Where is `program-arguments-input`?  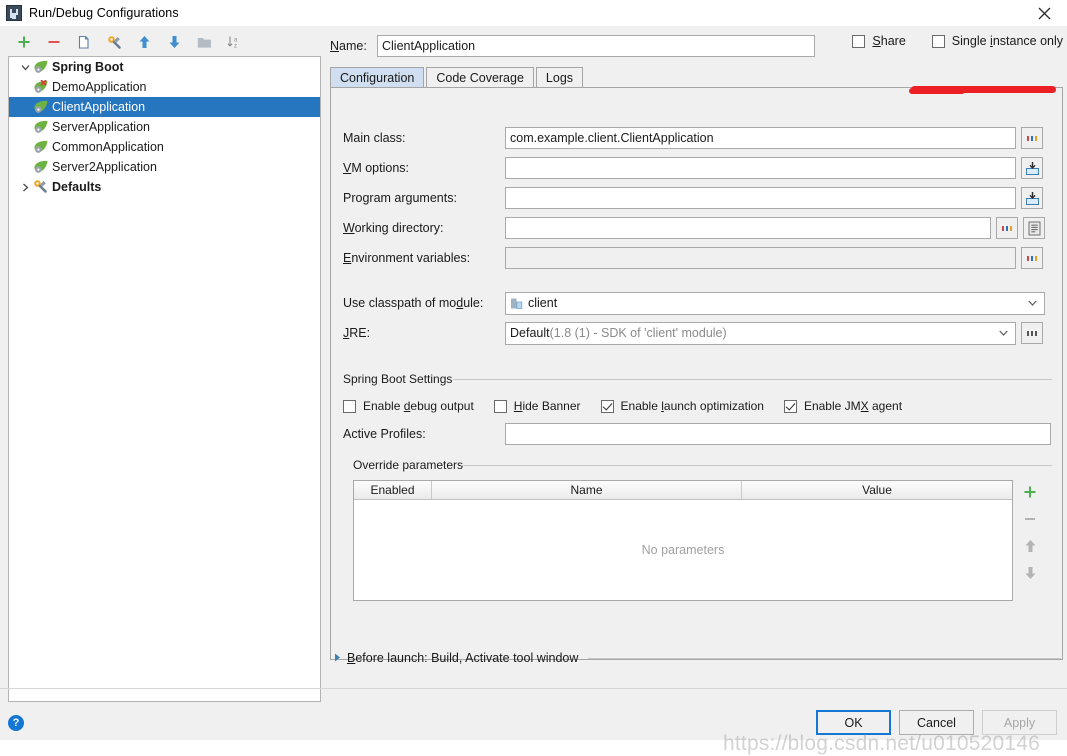
program-arguments-input is located at coordinates (760, 198).